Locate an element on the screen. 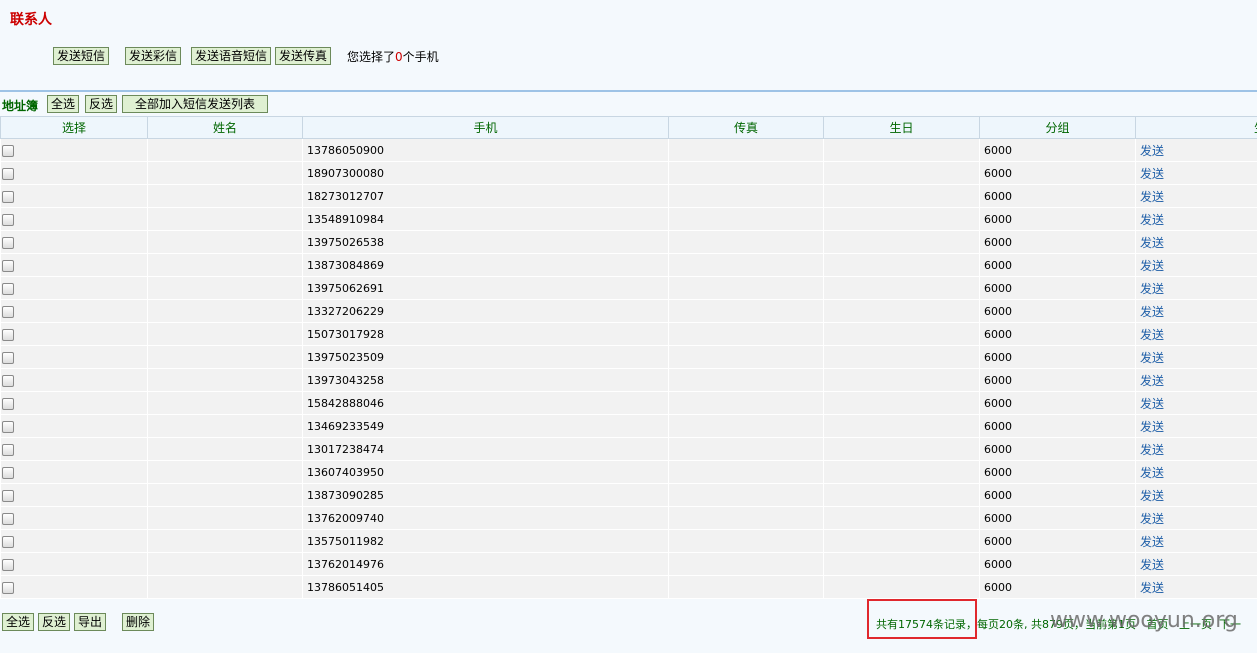  column-header-birthday: 生日 is located at coordinates (901, 127).